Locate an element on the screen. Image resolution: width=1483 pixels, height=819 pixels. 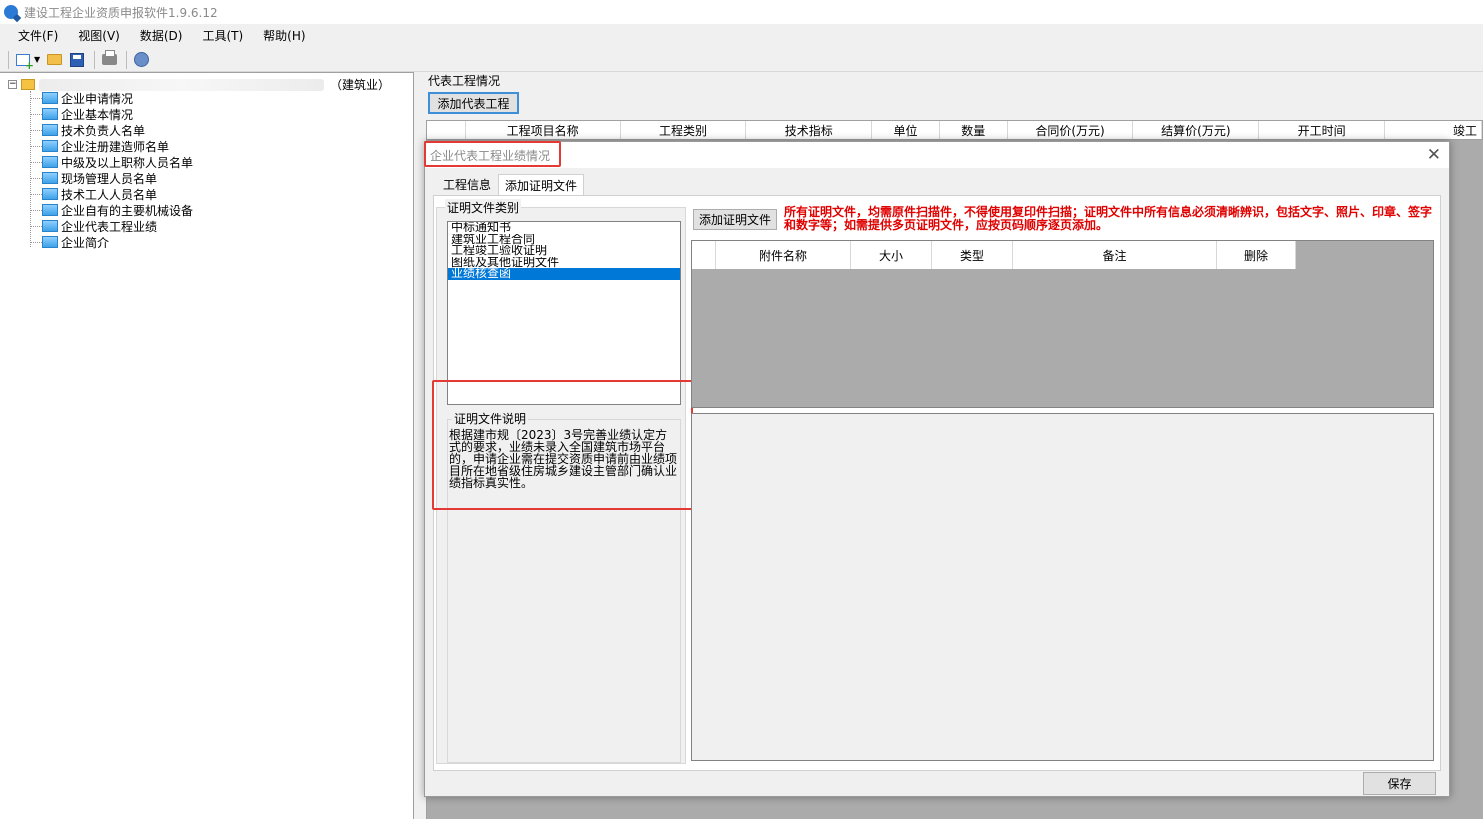
tree-item-label: 企业申请情况 is located at coordinates (97, 98).